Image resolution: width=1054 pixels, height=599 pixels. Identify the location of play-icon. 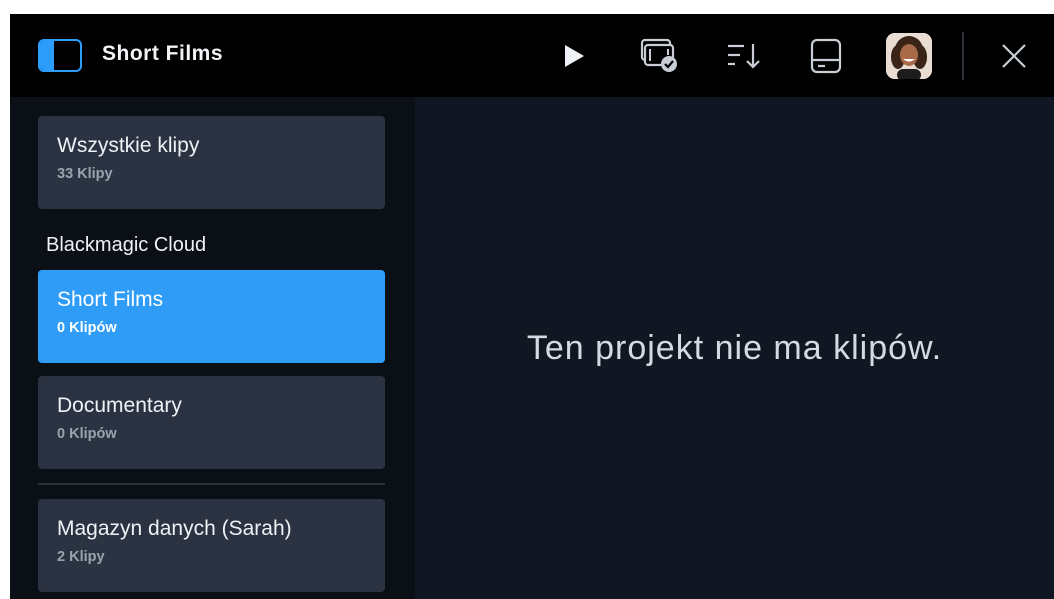
(574, 56).